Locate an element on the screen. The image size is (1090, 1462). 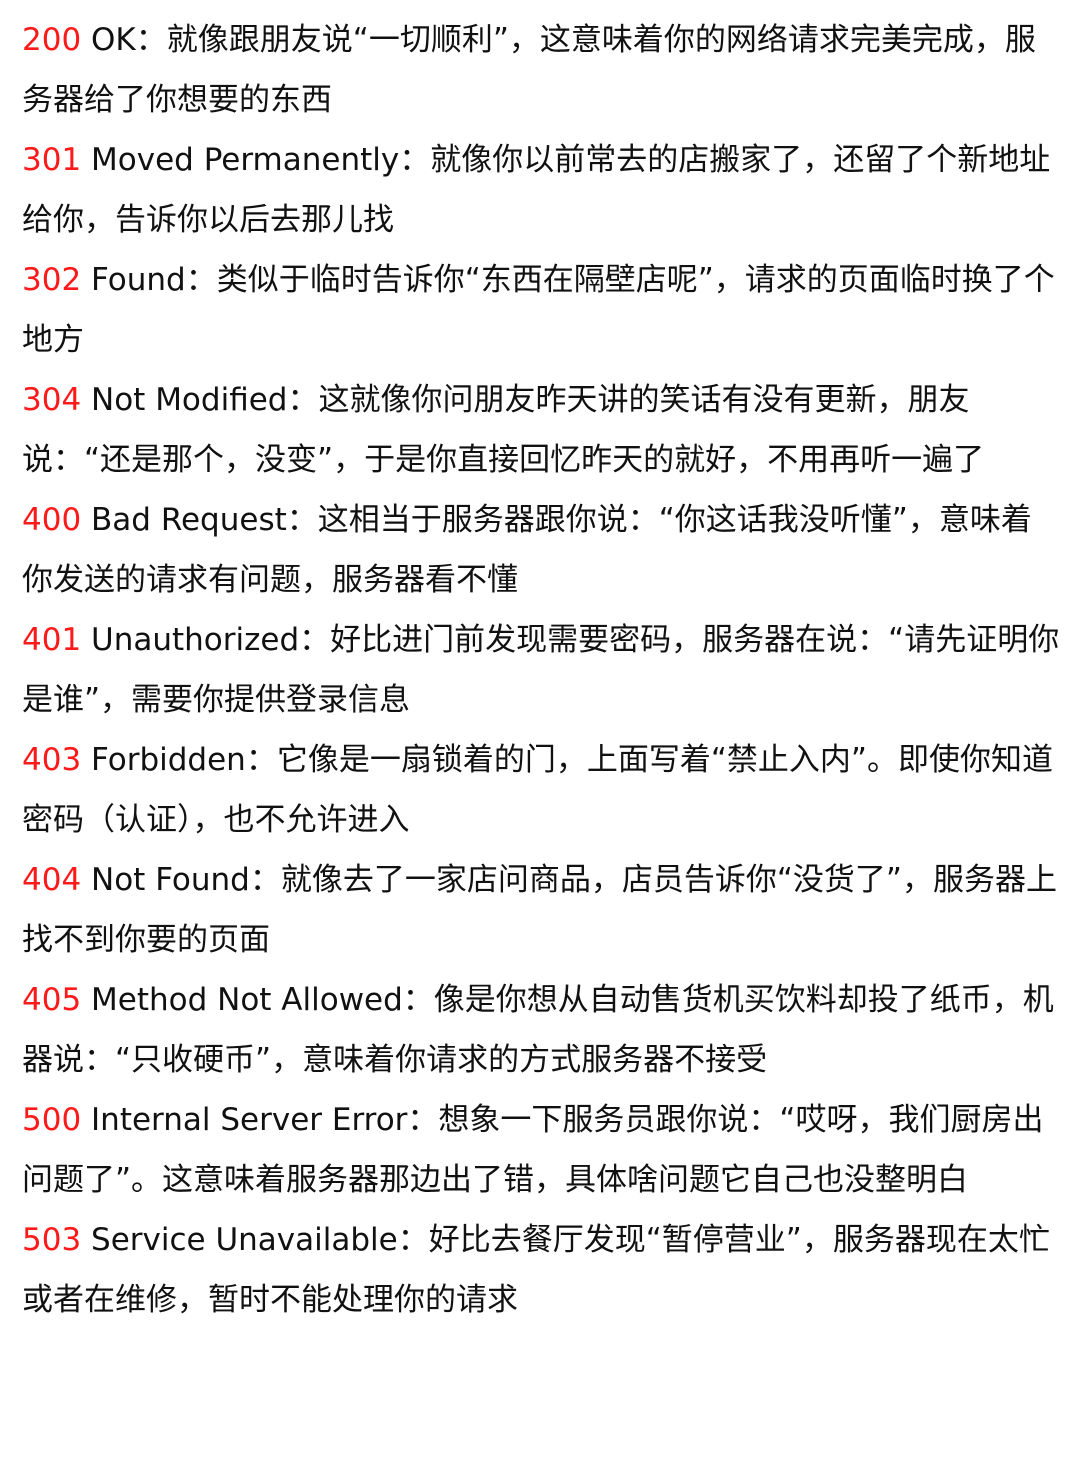
status-code: 403 is located at coordinates (52, 760).